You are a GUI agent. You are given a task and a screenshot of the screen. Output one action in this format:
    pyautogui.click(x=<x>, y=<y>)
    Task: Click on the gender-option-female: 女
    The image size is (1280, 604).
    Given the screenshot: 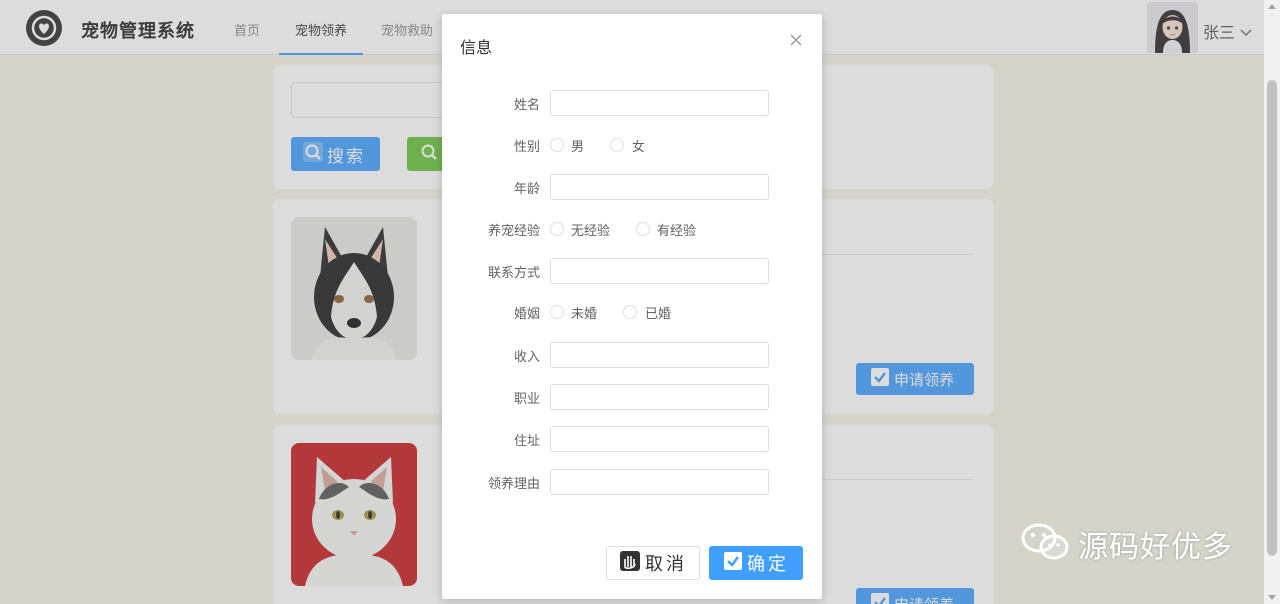 What is the action you would take?
    pyautogui.click(x=638, y=145)
    